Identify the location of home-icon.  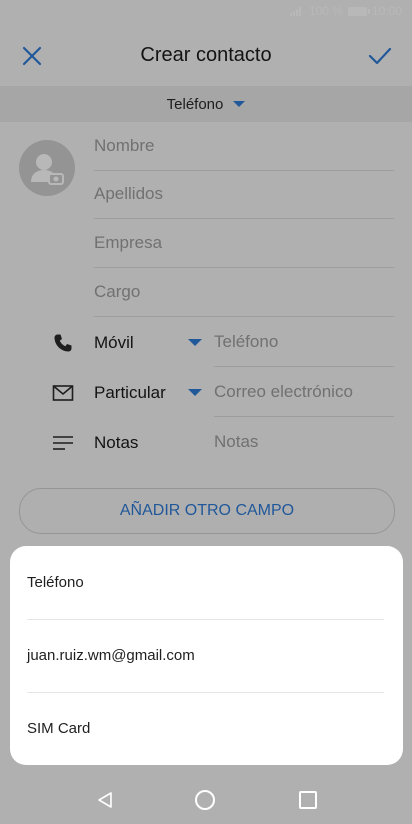
(205, 800).